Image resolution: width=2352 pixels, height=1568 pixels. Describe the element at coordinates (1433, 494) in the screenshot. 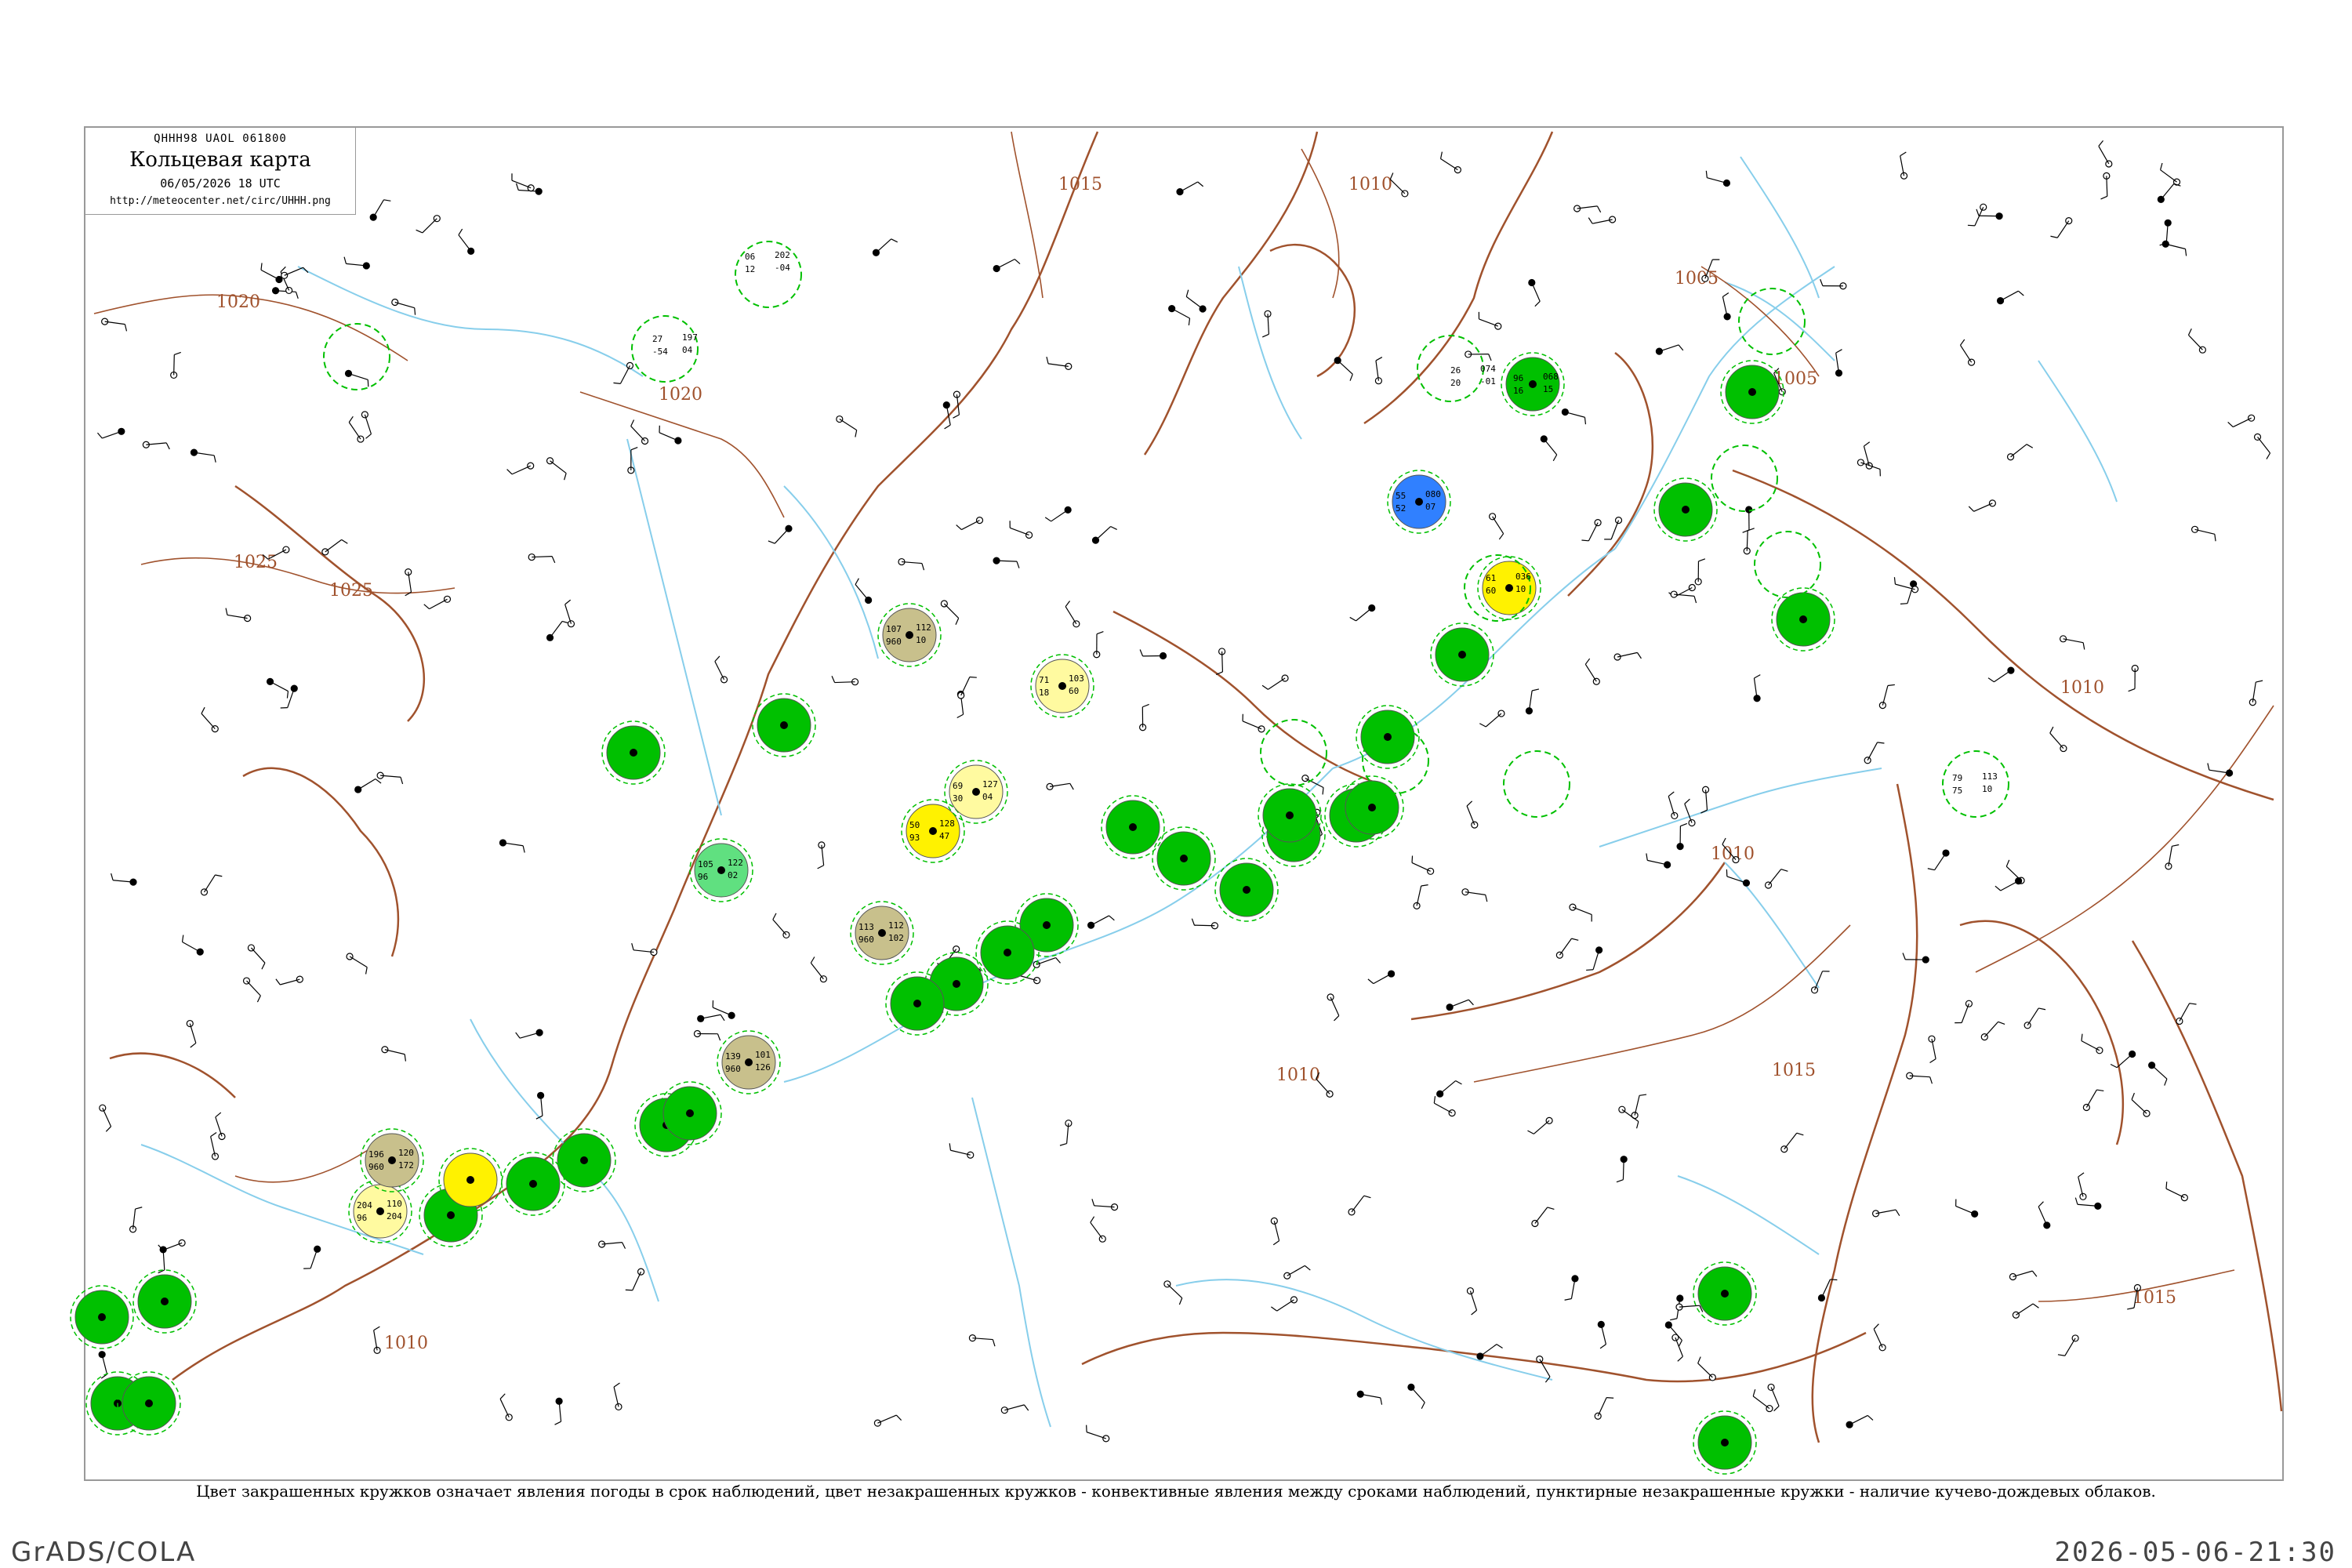

I see `station-pressure: 080` at that location.